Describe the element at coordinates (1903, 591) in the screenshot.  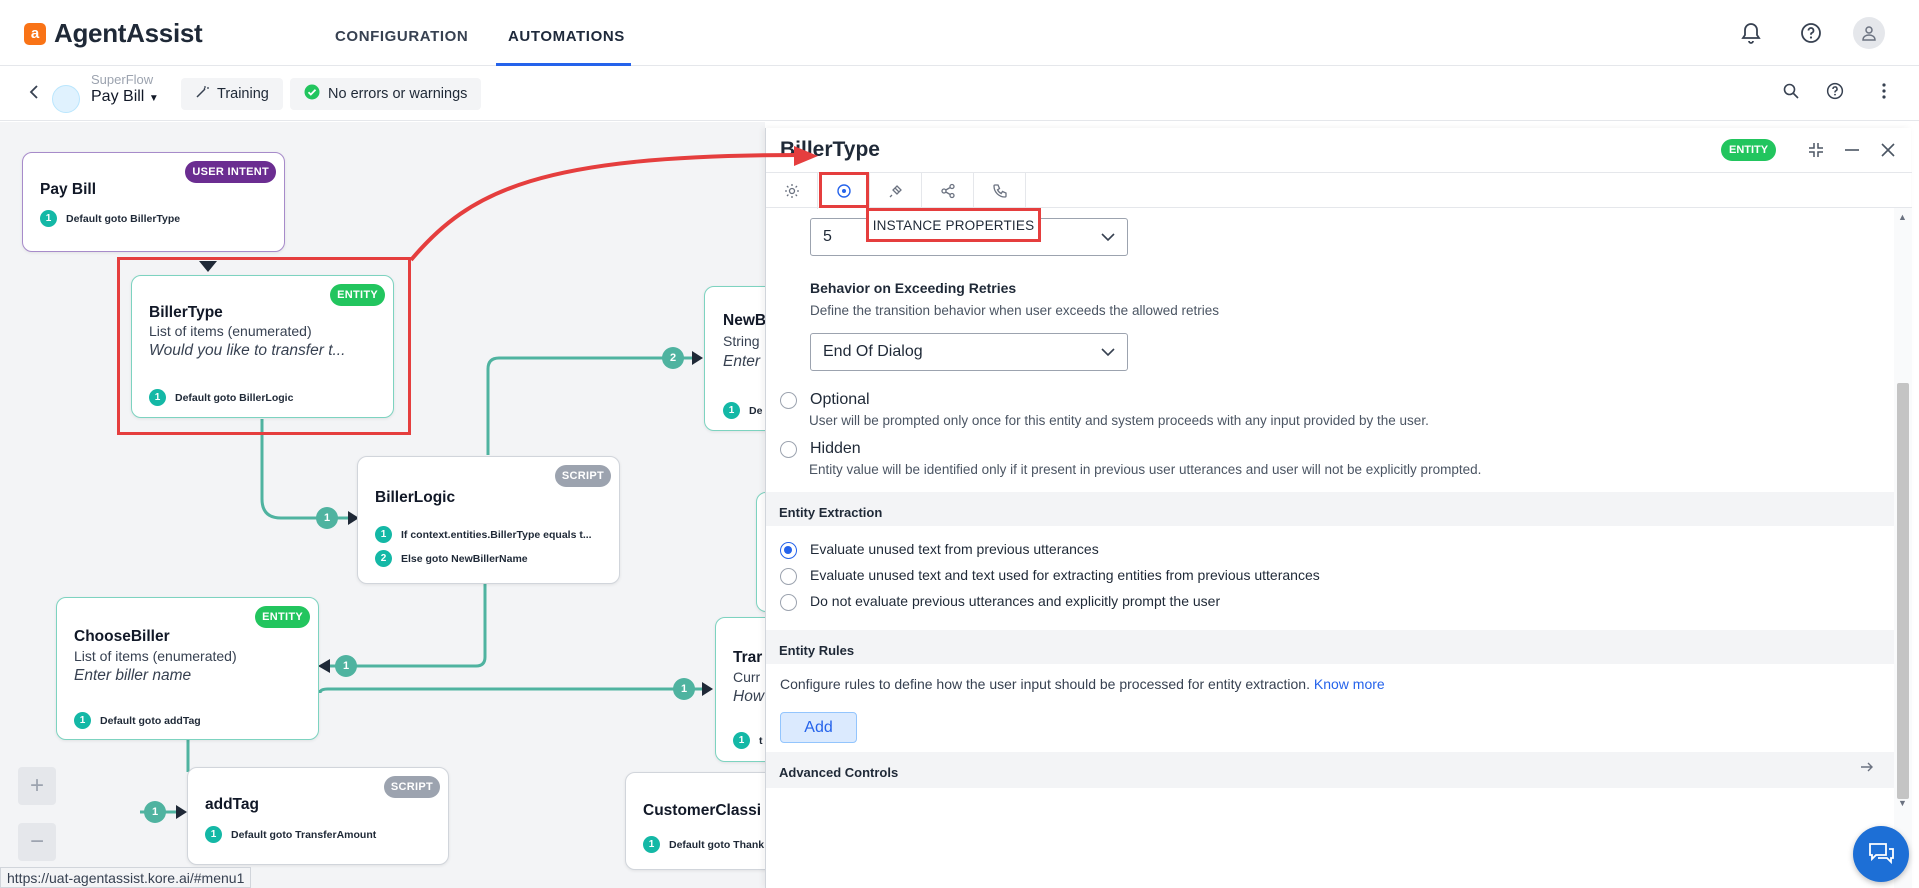
I see `panel-scroll-thumb` at that location.